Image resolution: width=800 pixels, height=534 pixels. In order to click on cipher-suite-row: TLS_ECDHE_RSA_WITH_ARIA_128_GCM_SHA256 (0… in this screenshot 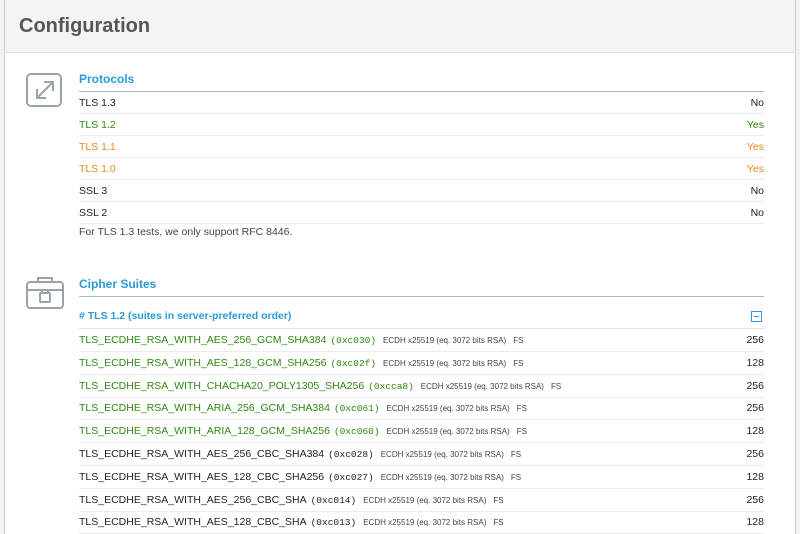, I will do `click(421, 431)`.